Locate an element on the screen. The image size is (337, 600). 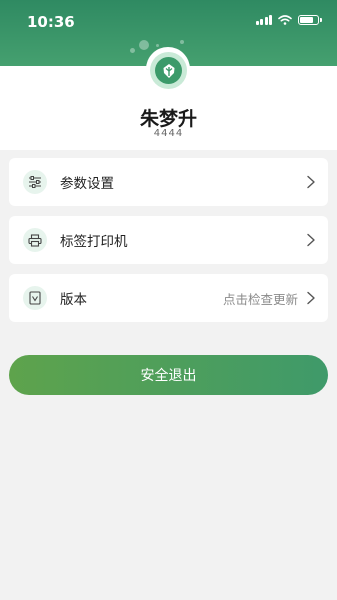
sliders-icon is located at coordinates (35, 182).